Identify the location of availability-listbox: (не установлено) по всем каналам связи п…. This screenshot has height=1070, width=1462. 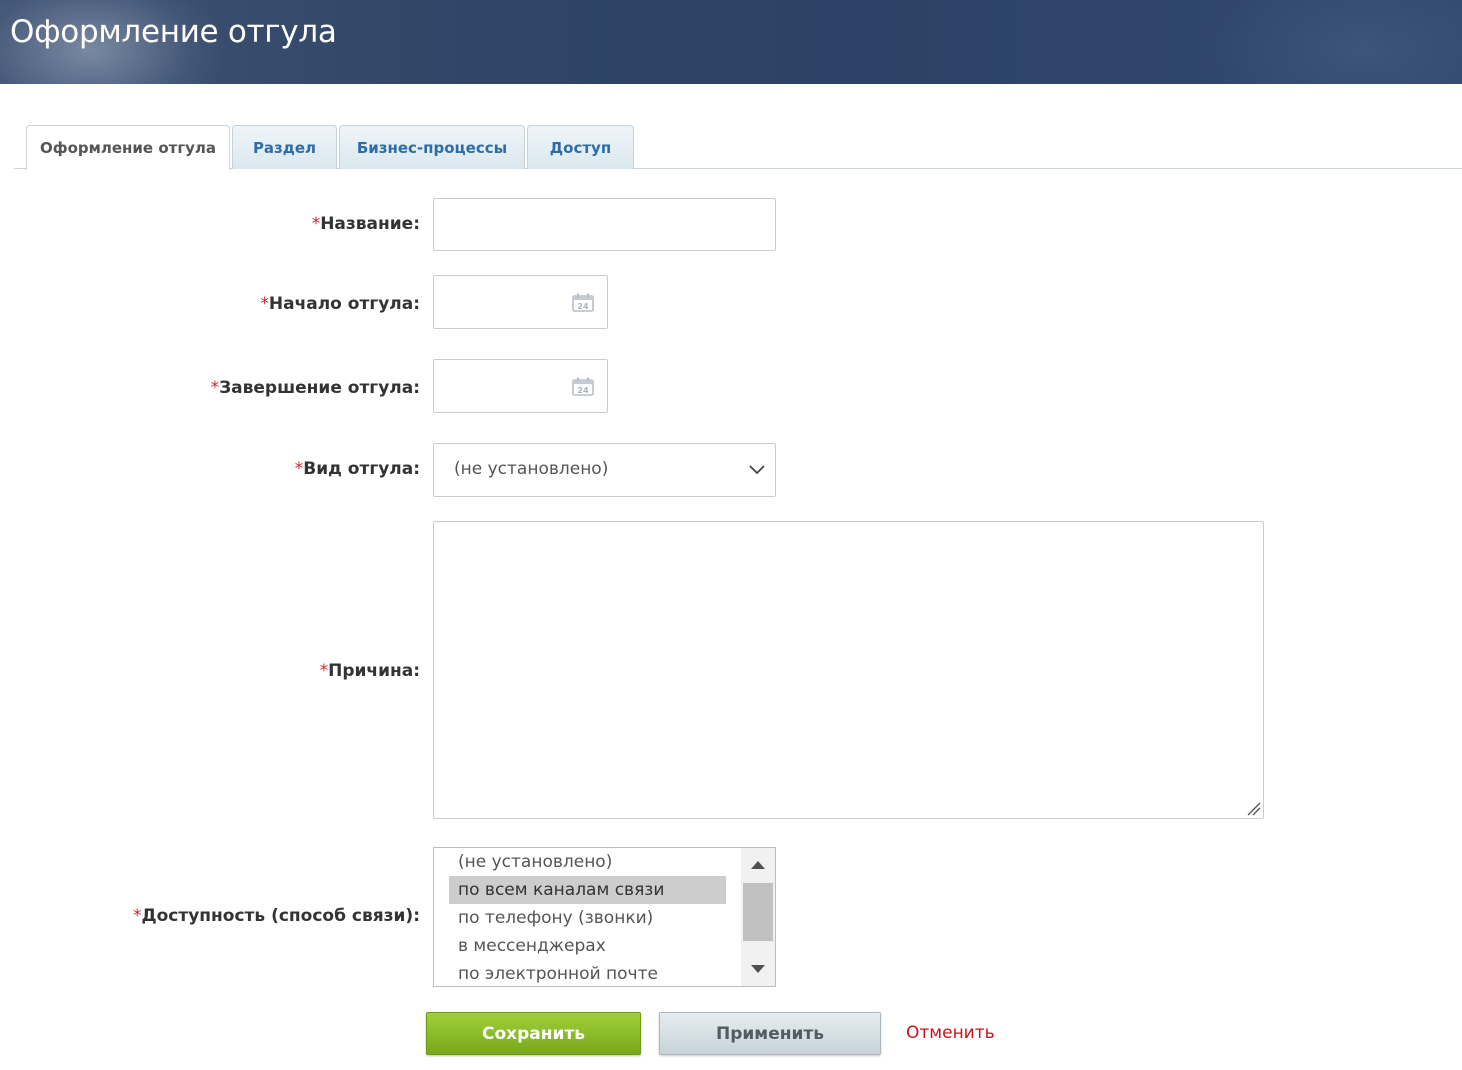
(604, 917).